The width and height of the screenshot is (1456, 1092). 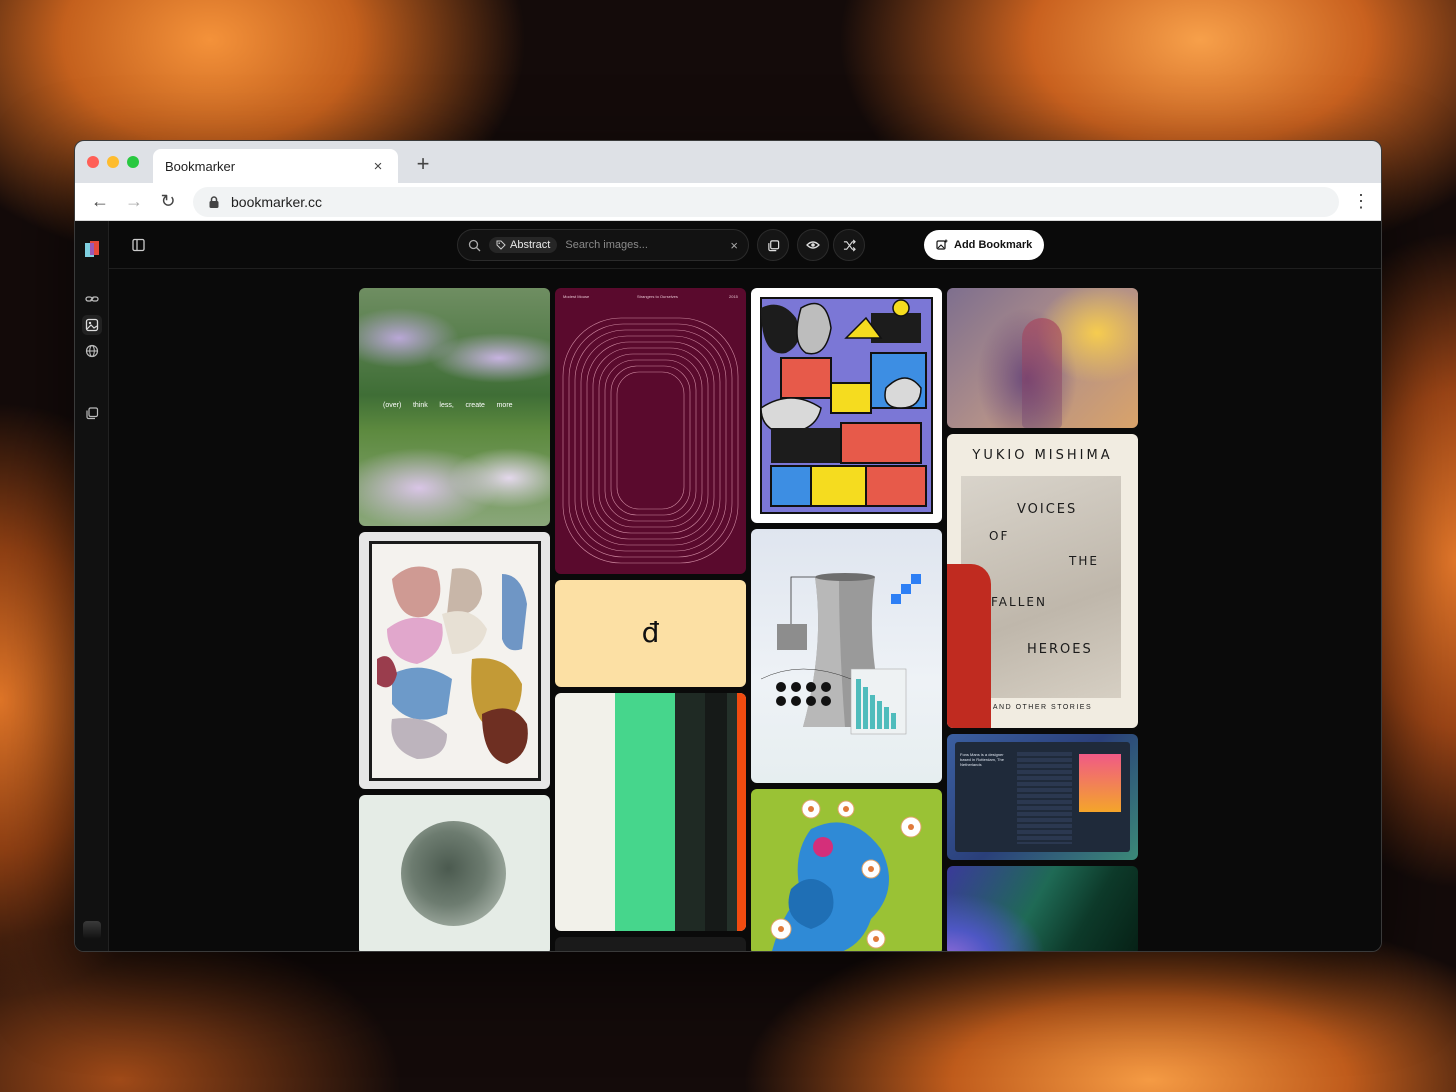 What do you see at coordinates (378, 166) in the screenshot?
I see `tab-close-icon: ×` at bounding box center [378, 166].